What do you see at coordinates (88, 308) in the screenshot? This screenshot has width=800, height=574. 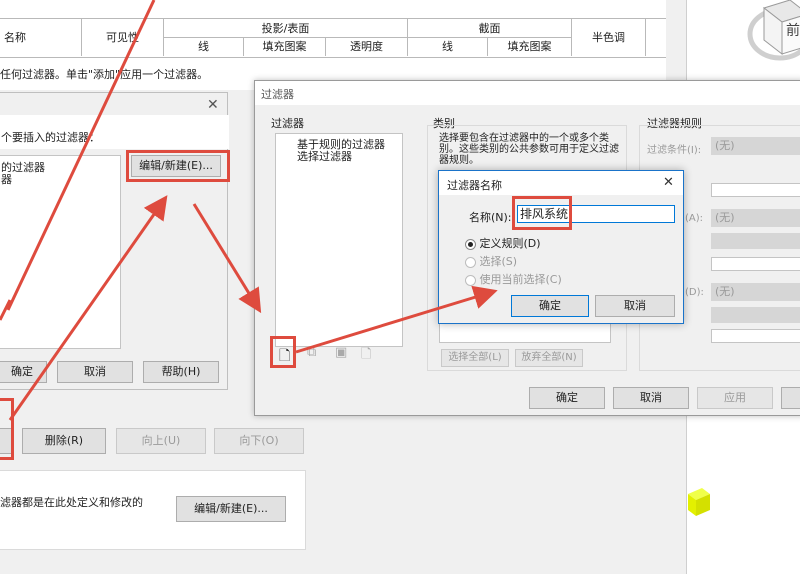 I see `arrow-add-to-edit` at bounding box center [88, 308].